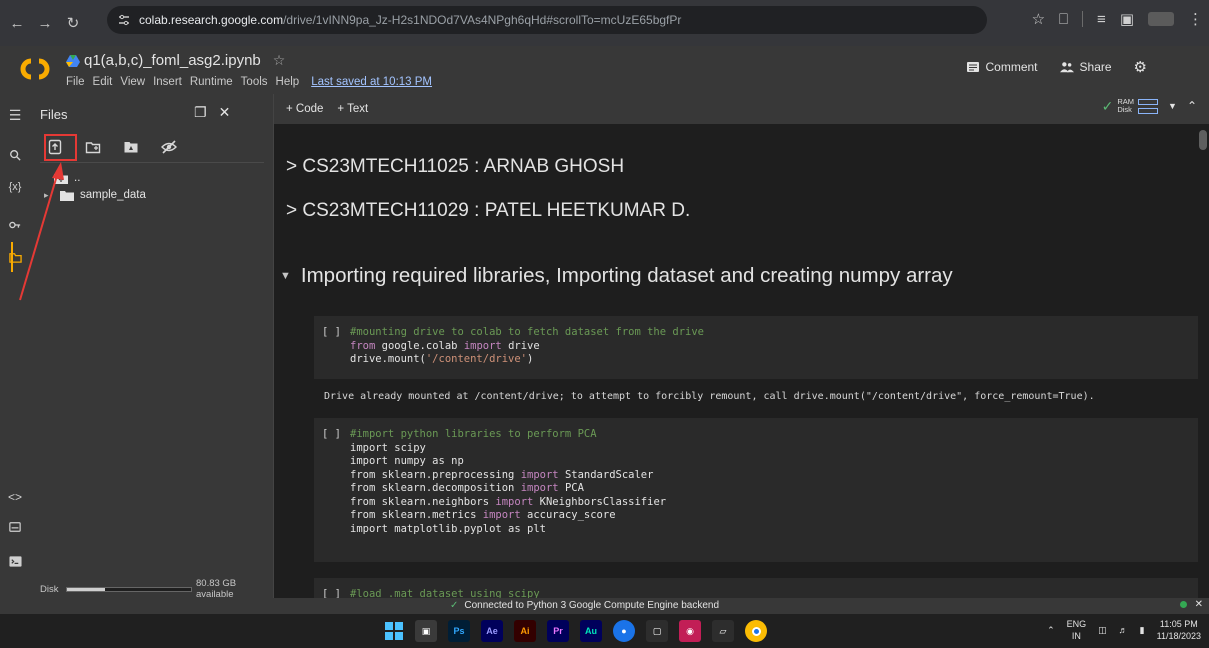 This screenshot has width=1209, height=648. I want to click on expand-caret-icon: ▸, so click(49, 195).